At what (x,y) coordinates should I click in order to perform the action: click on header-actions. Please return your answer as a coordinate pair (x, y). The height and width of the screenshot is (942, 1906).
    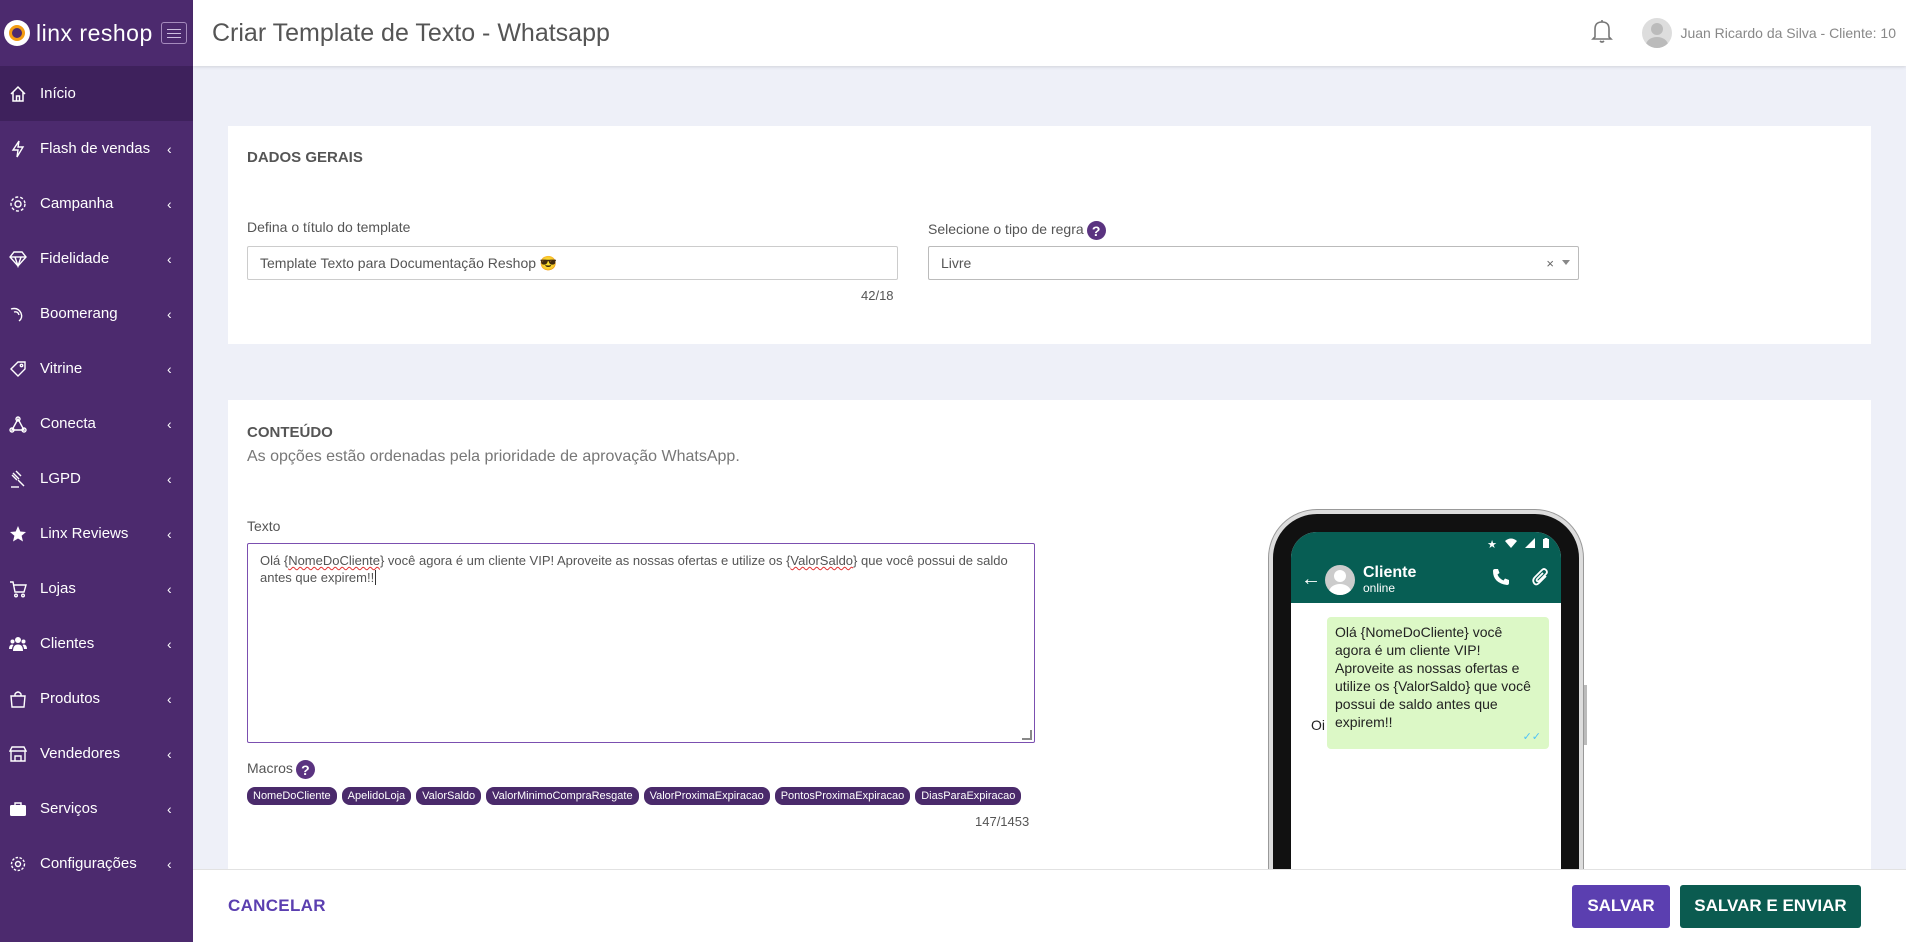
    Looking at the image, I should click on (1521, 579).